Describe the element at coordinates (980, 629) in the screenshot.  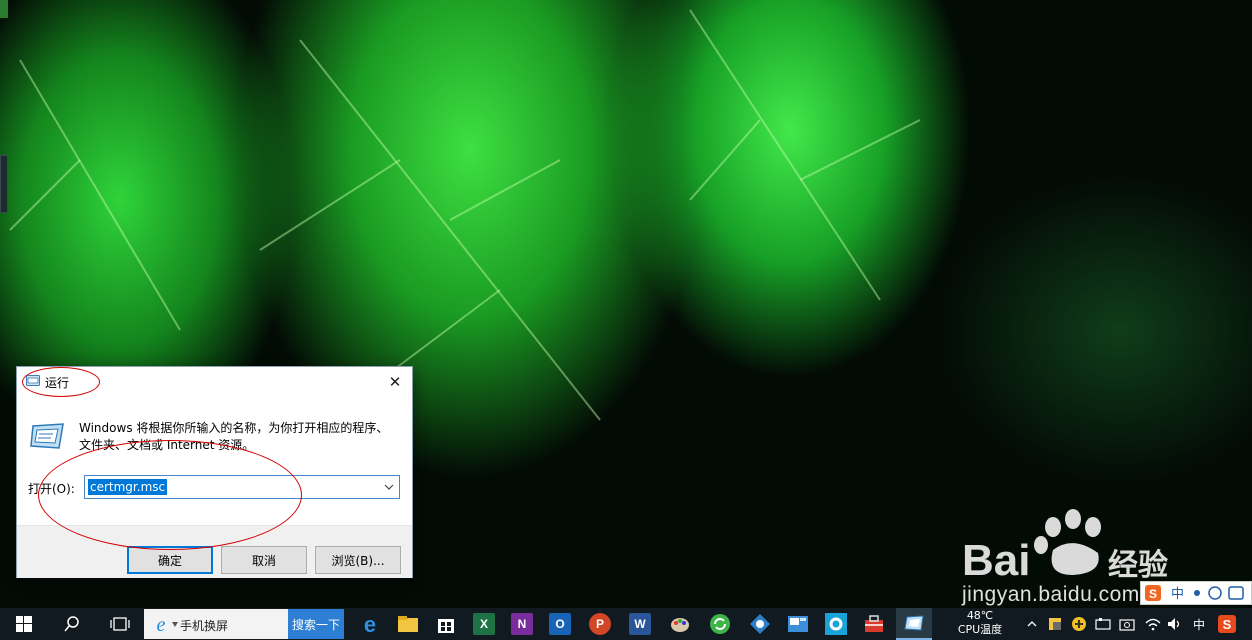
I see `temperature-label: CPU温度` at that location.